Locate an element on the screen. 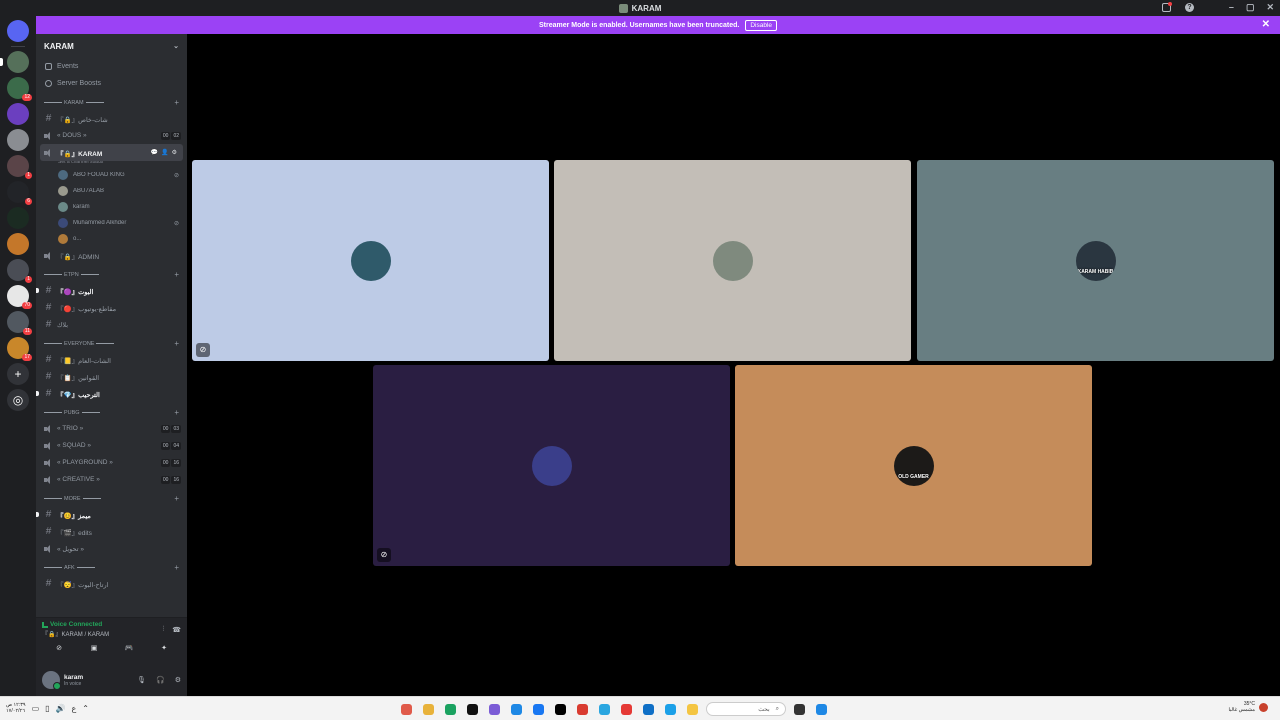 The width and height of the screenshot is (1280, 720). home-button is located at coordinates (18, 31).